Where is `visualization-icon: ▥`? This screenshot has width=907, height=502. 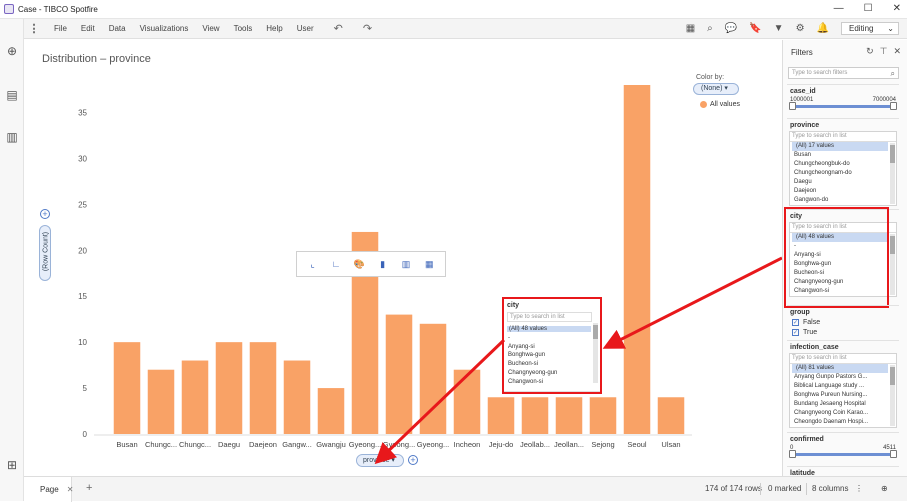
visualization-icon: ▥ is located at coordinates (12, 137).